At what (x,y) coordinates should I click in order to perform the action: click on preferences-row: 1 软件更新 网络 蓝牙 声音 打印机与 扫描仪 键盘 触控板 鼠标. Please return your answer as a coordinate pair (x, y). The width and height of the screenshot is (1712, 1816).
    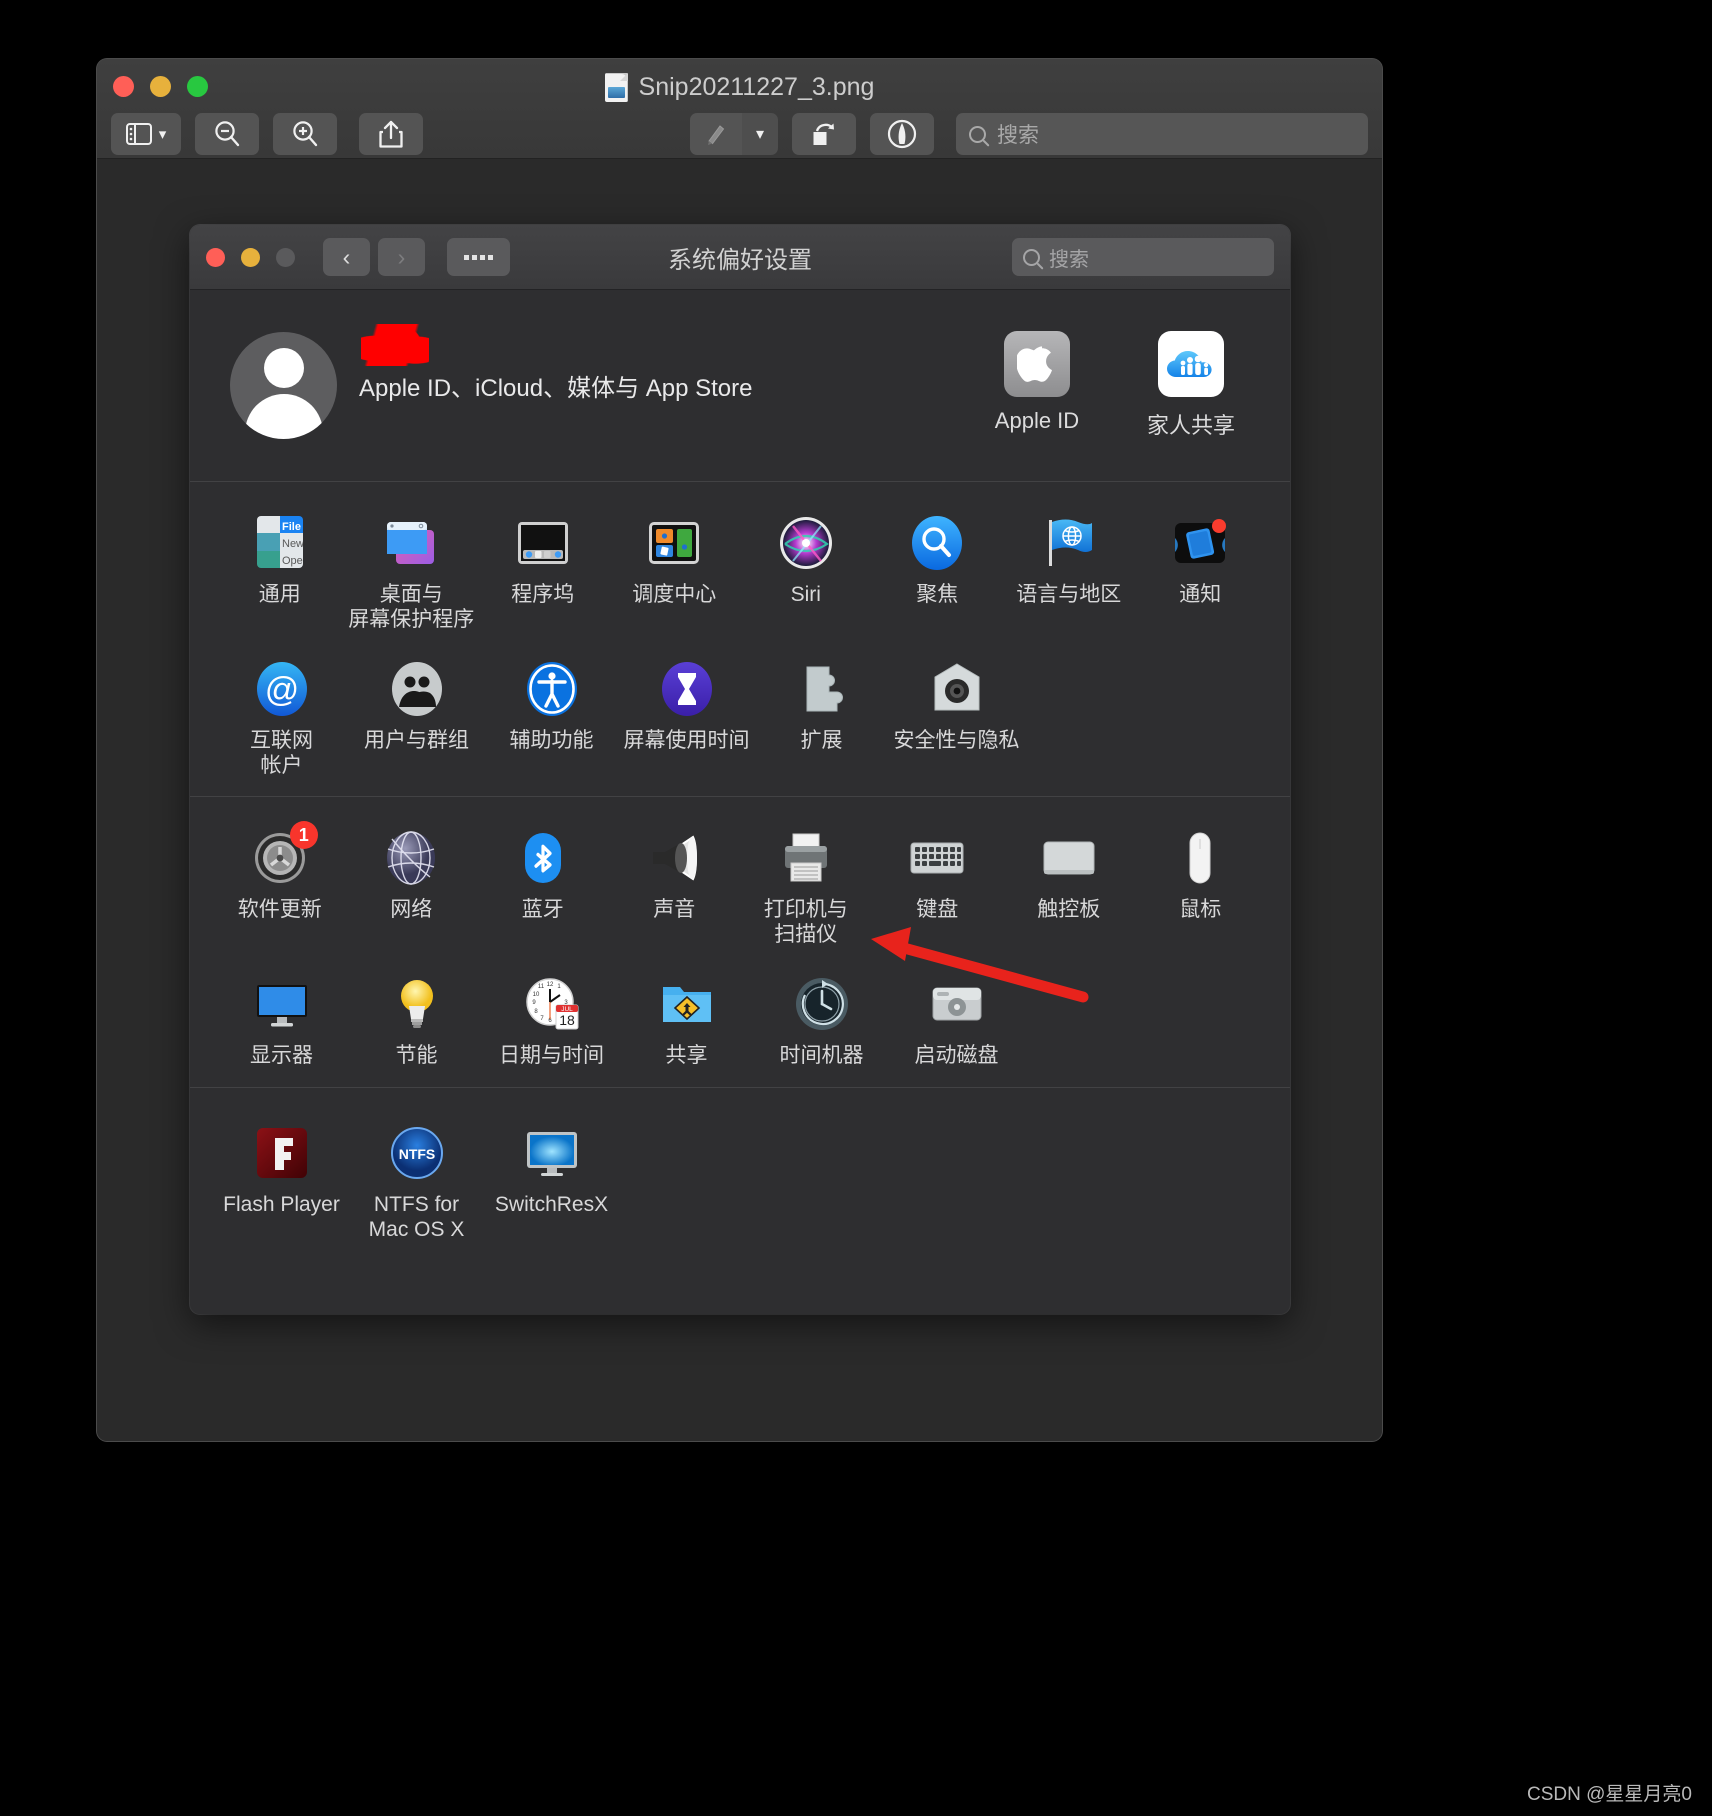
    Looking at the image, I should click on (740, 884).